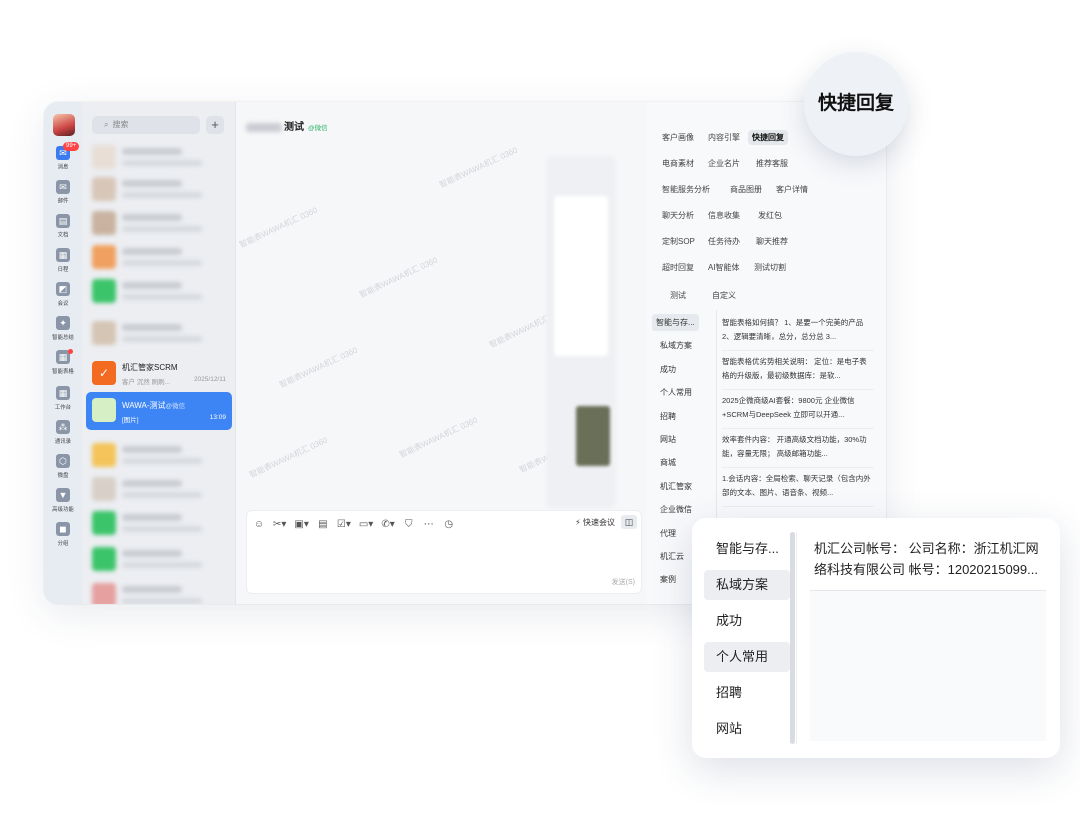 This screenshot has height=840, width=1080. Describe the element at coordinates (366, 524) in the screenshot. I see `folder-icon: ▭▾` at that location.